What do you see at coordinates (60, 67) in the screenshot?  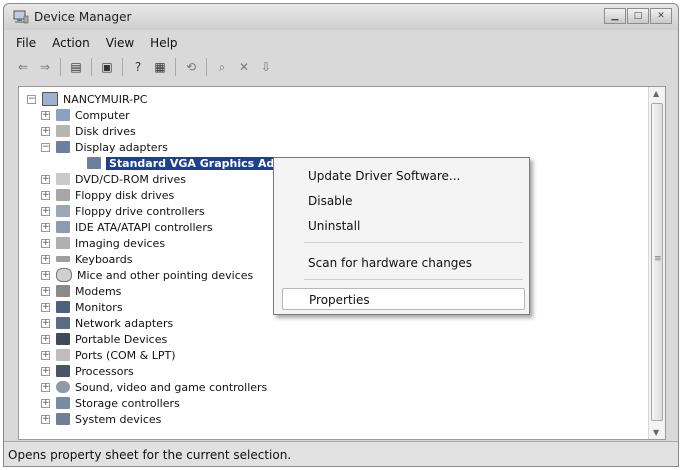 I see `toolbar-divider` at bounding box center [60, 67].